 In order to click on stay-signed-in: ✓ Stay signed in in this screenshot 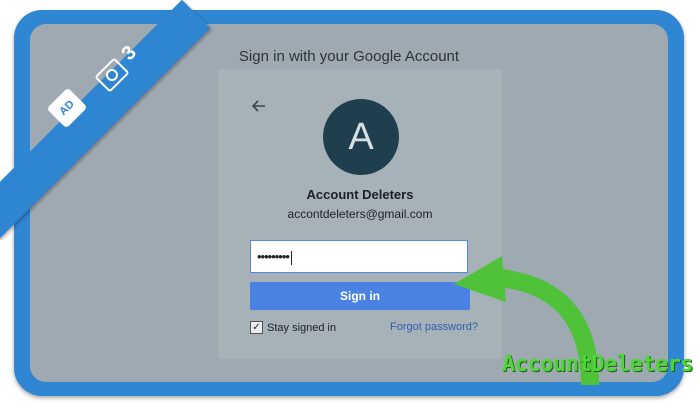, I will do `click(293, 327)`.